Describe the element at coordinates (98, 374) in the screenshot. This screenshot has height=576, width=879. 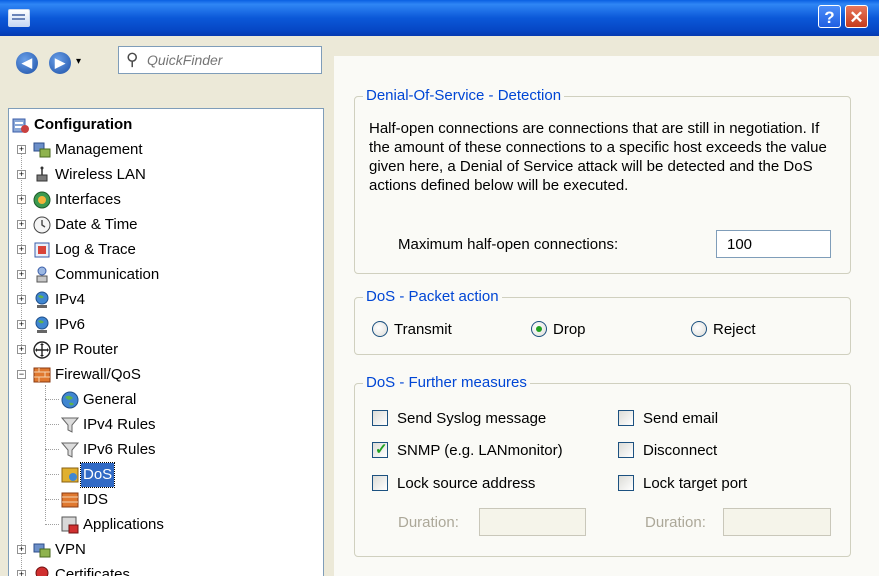
I see `tree-label: Firewall/QoS` at that location.